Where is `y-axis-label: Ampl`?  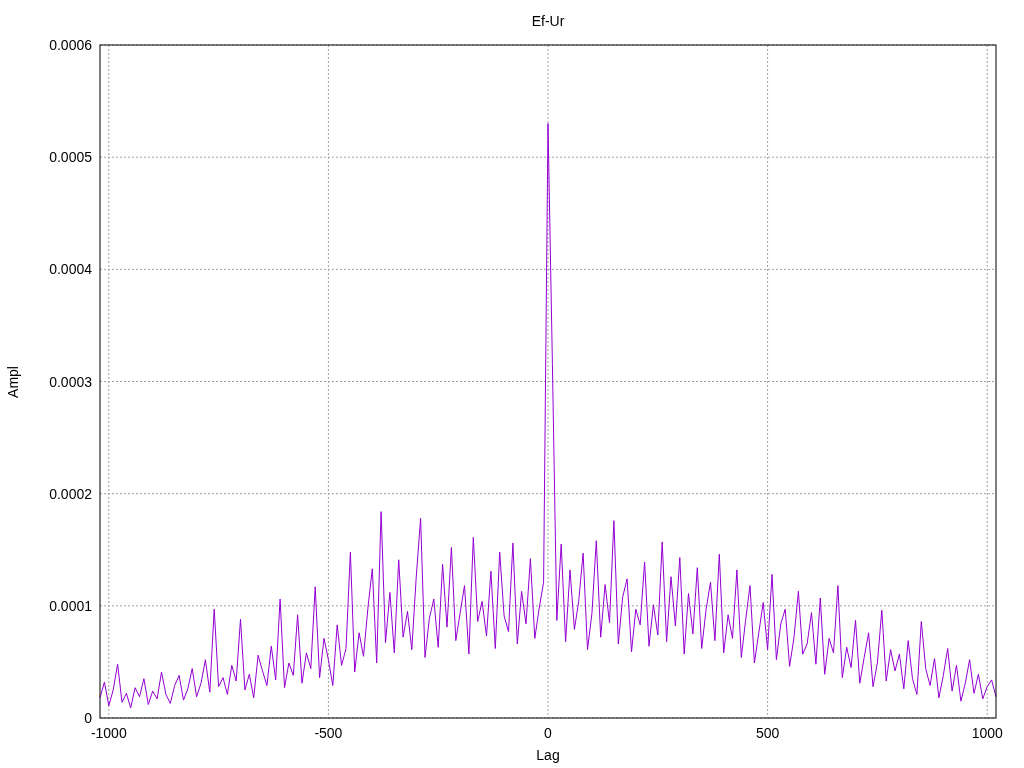
y-axis-label: Ampl is located at coordinates (13, 382).